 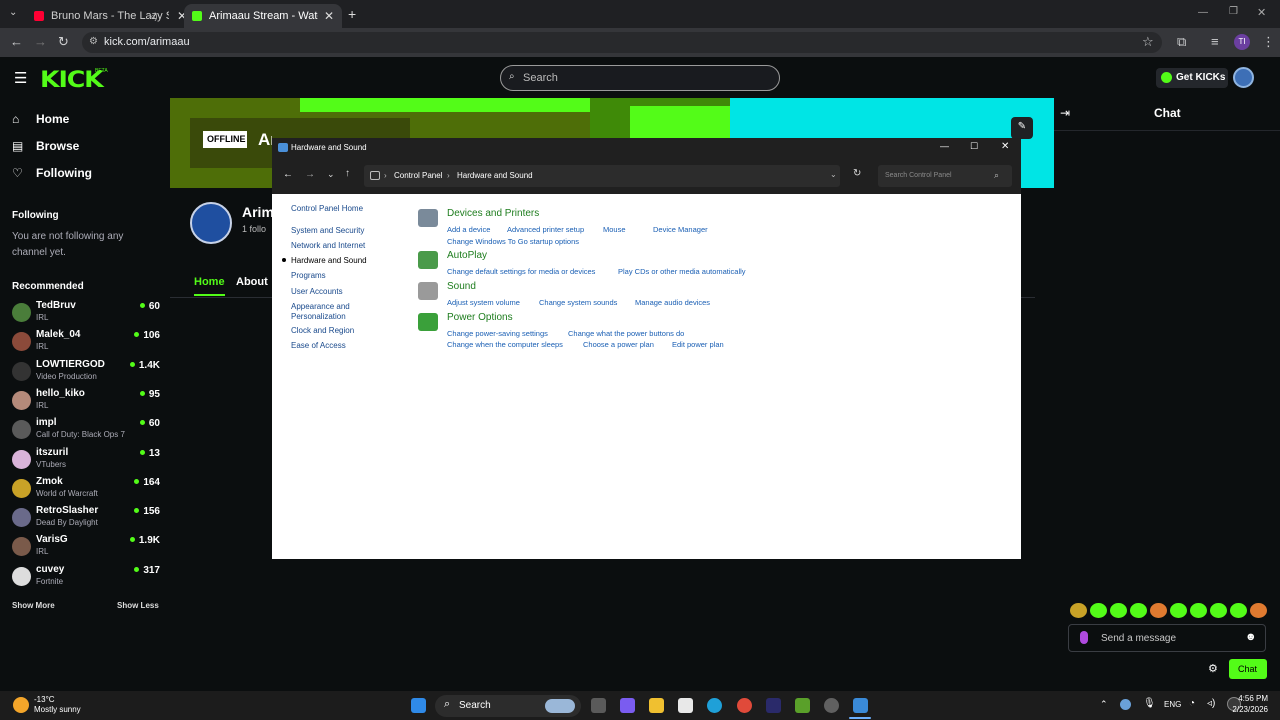 What do you see at coordinates (1181, 42) in the screenshot?
I see `extensions-icon: ⧉` at bounding box center [1181, 42].